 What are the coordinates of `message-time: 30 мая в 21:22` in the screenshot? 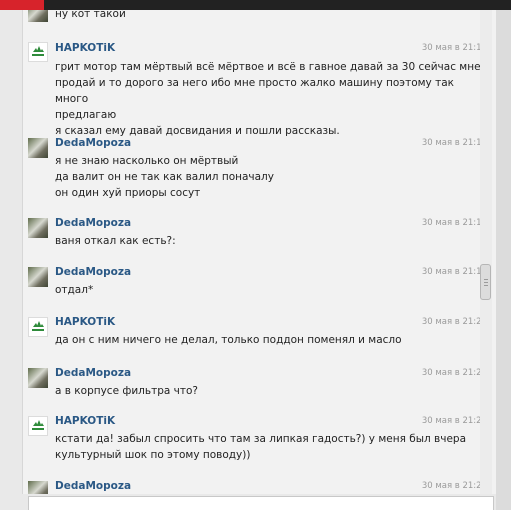 It's located at (454, 486).